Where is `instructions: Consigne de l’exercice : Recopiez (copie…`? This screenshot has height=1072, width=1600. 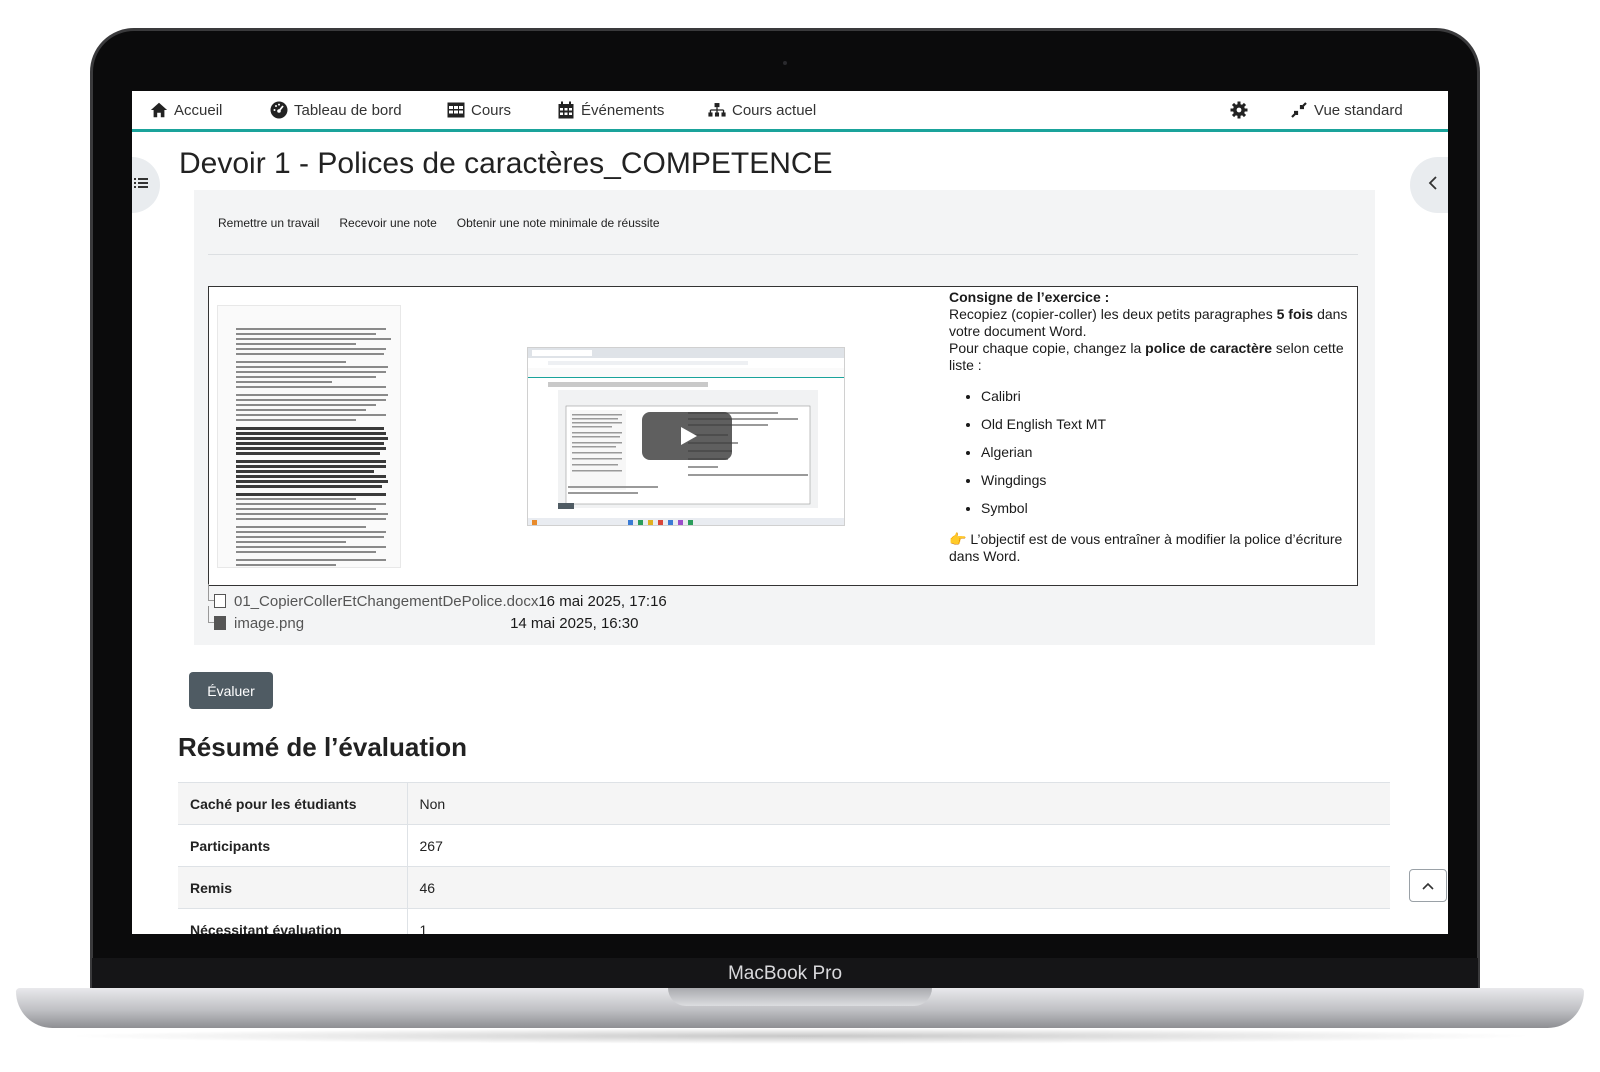
instructions: Consigne de l’exercice : Recopiez (copie… is located at coordinates (1150, 427).